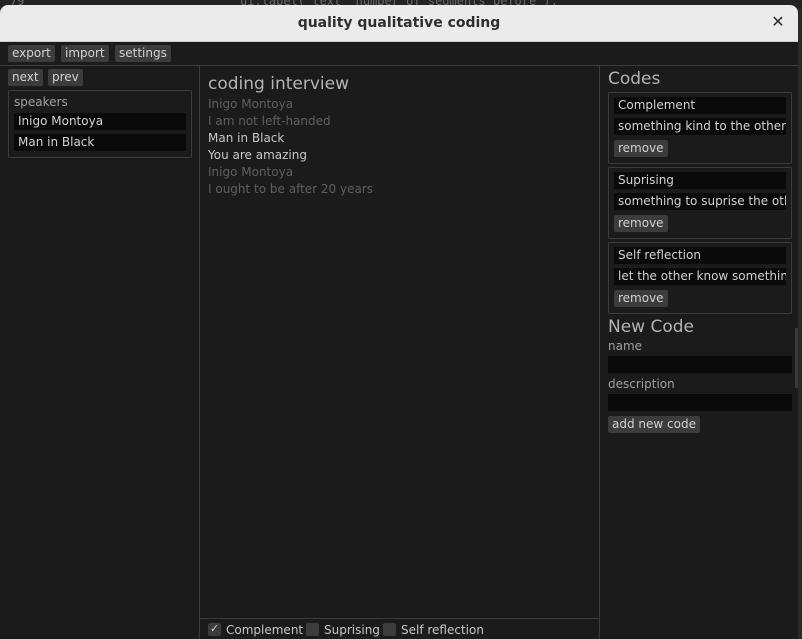  Describe the element at coordinates (634, 79) in the screenshot. I see `codes-title: Codes` at that location.